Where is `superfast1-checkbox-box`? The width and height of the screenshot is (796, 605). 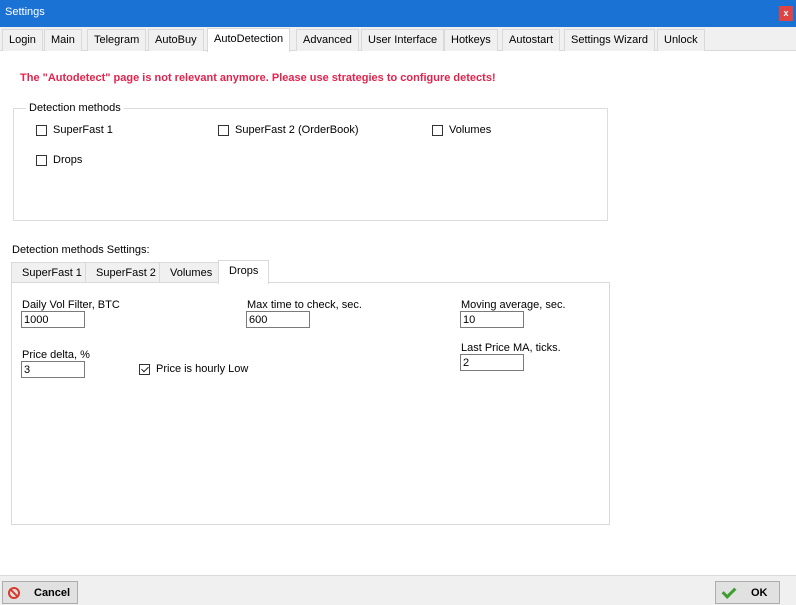 superfast1-checkbox-box is located at coordinates (41, 130).